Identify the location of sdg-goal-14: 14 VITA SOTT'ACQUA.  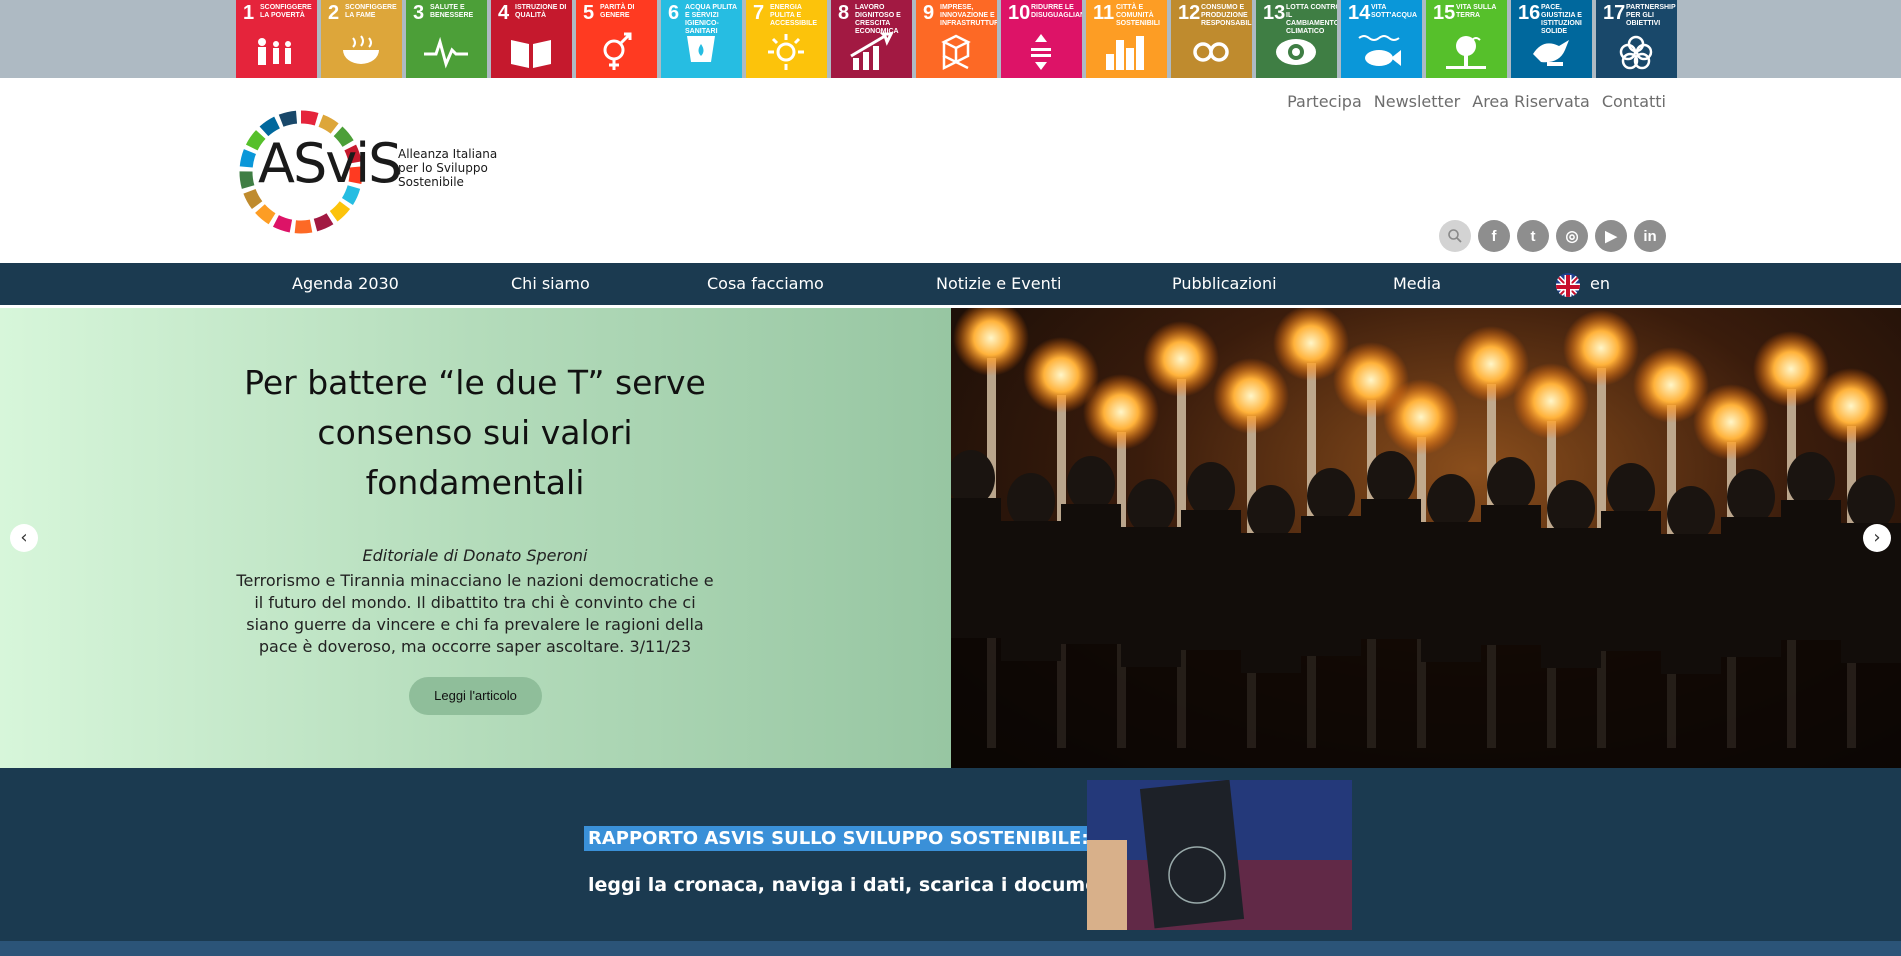
(1381, 39).